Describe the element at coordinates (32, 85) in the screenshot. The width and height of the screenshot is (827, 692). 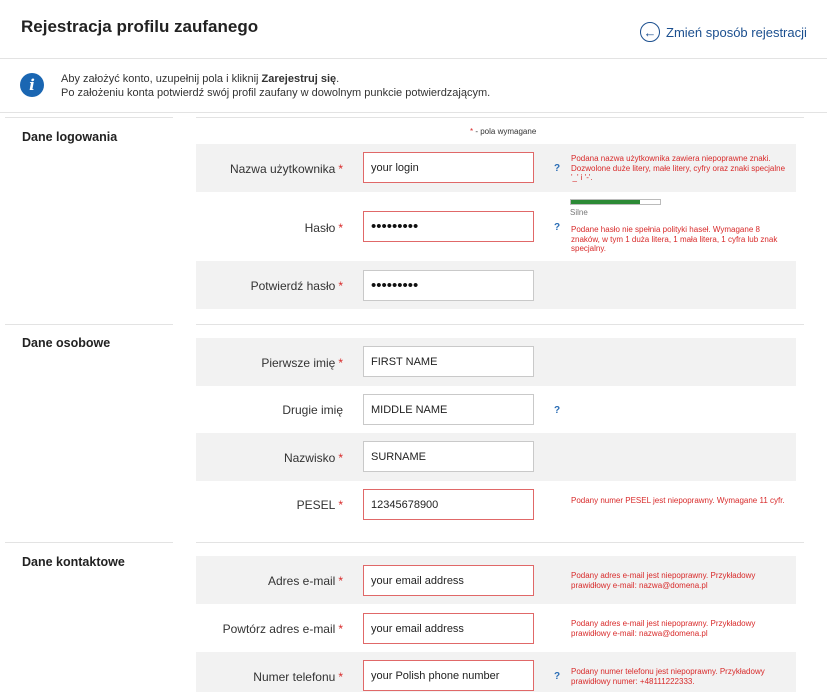
I see `info-icon: i` at that location.